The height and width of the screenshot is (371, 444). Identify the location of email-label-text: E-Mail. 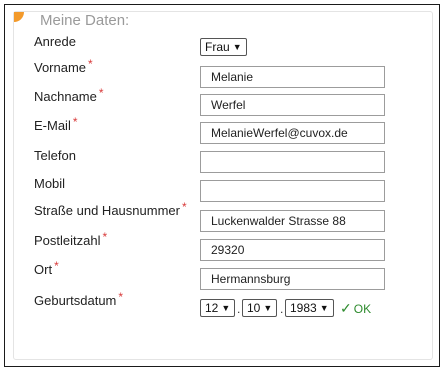
(52, 125).